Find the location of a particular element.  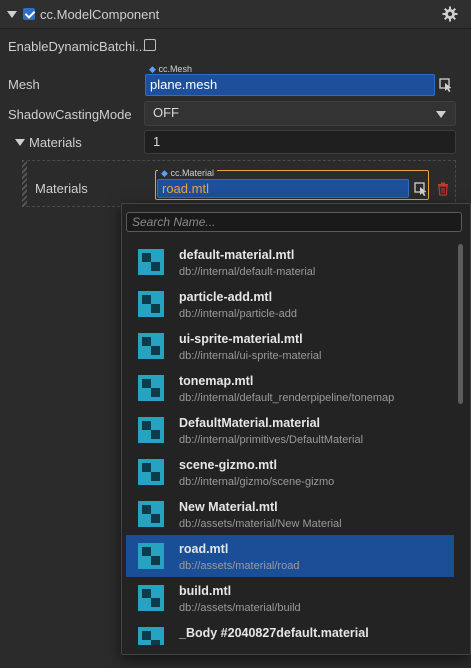

item-name: default-material.mtl is located at coordinates (237, 255).